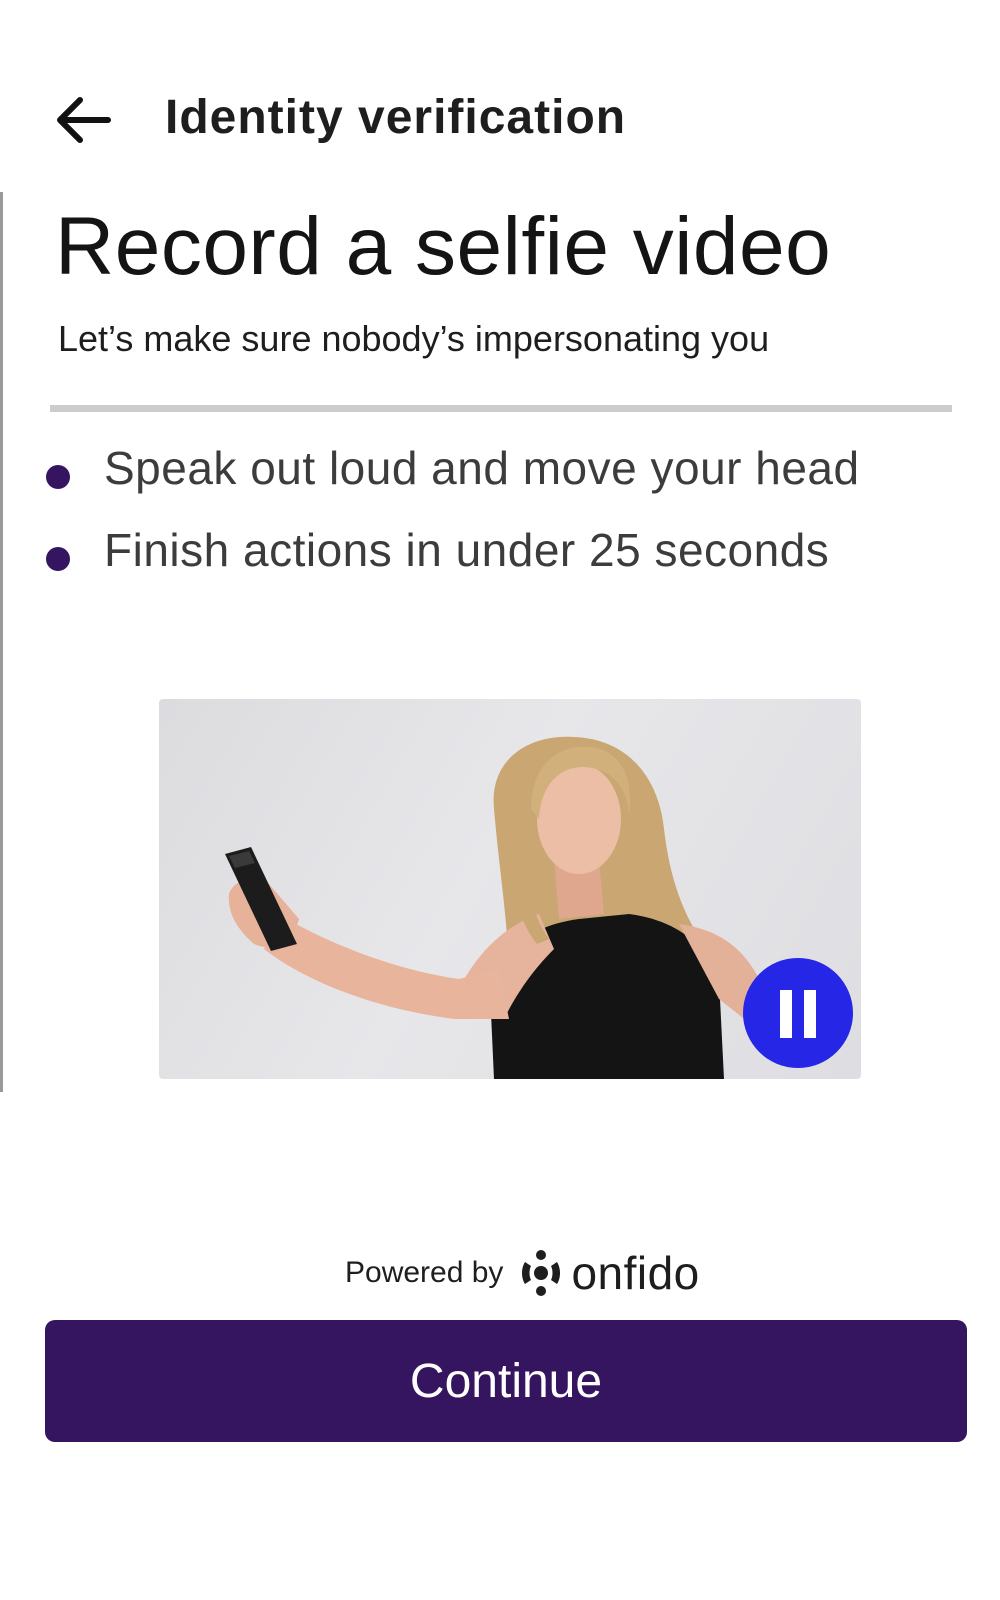  I want to click on onfido-logo-icon, so click(541, 1273).